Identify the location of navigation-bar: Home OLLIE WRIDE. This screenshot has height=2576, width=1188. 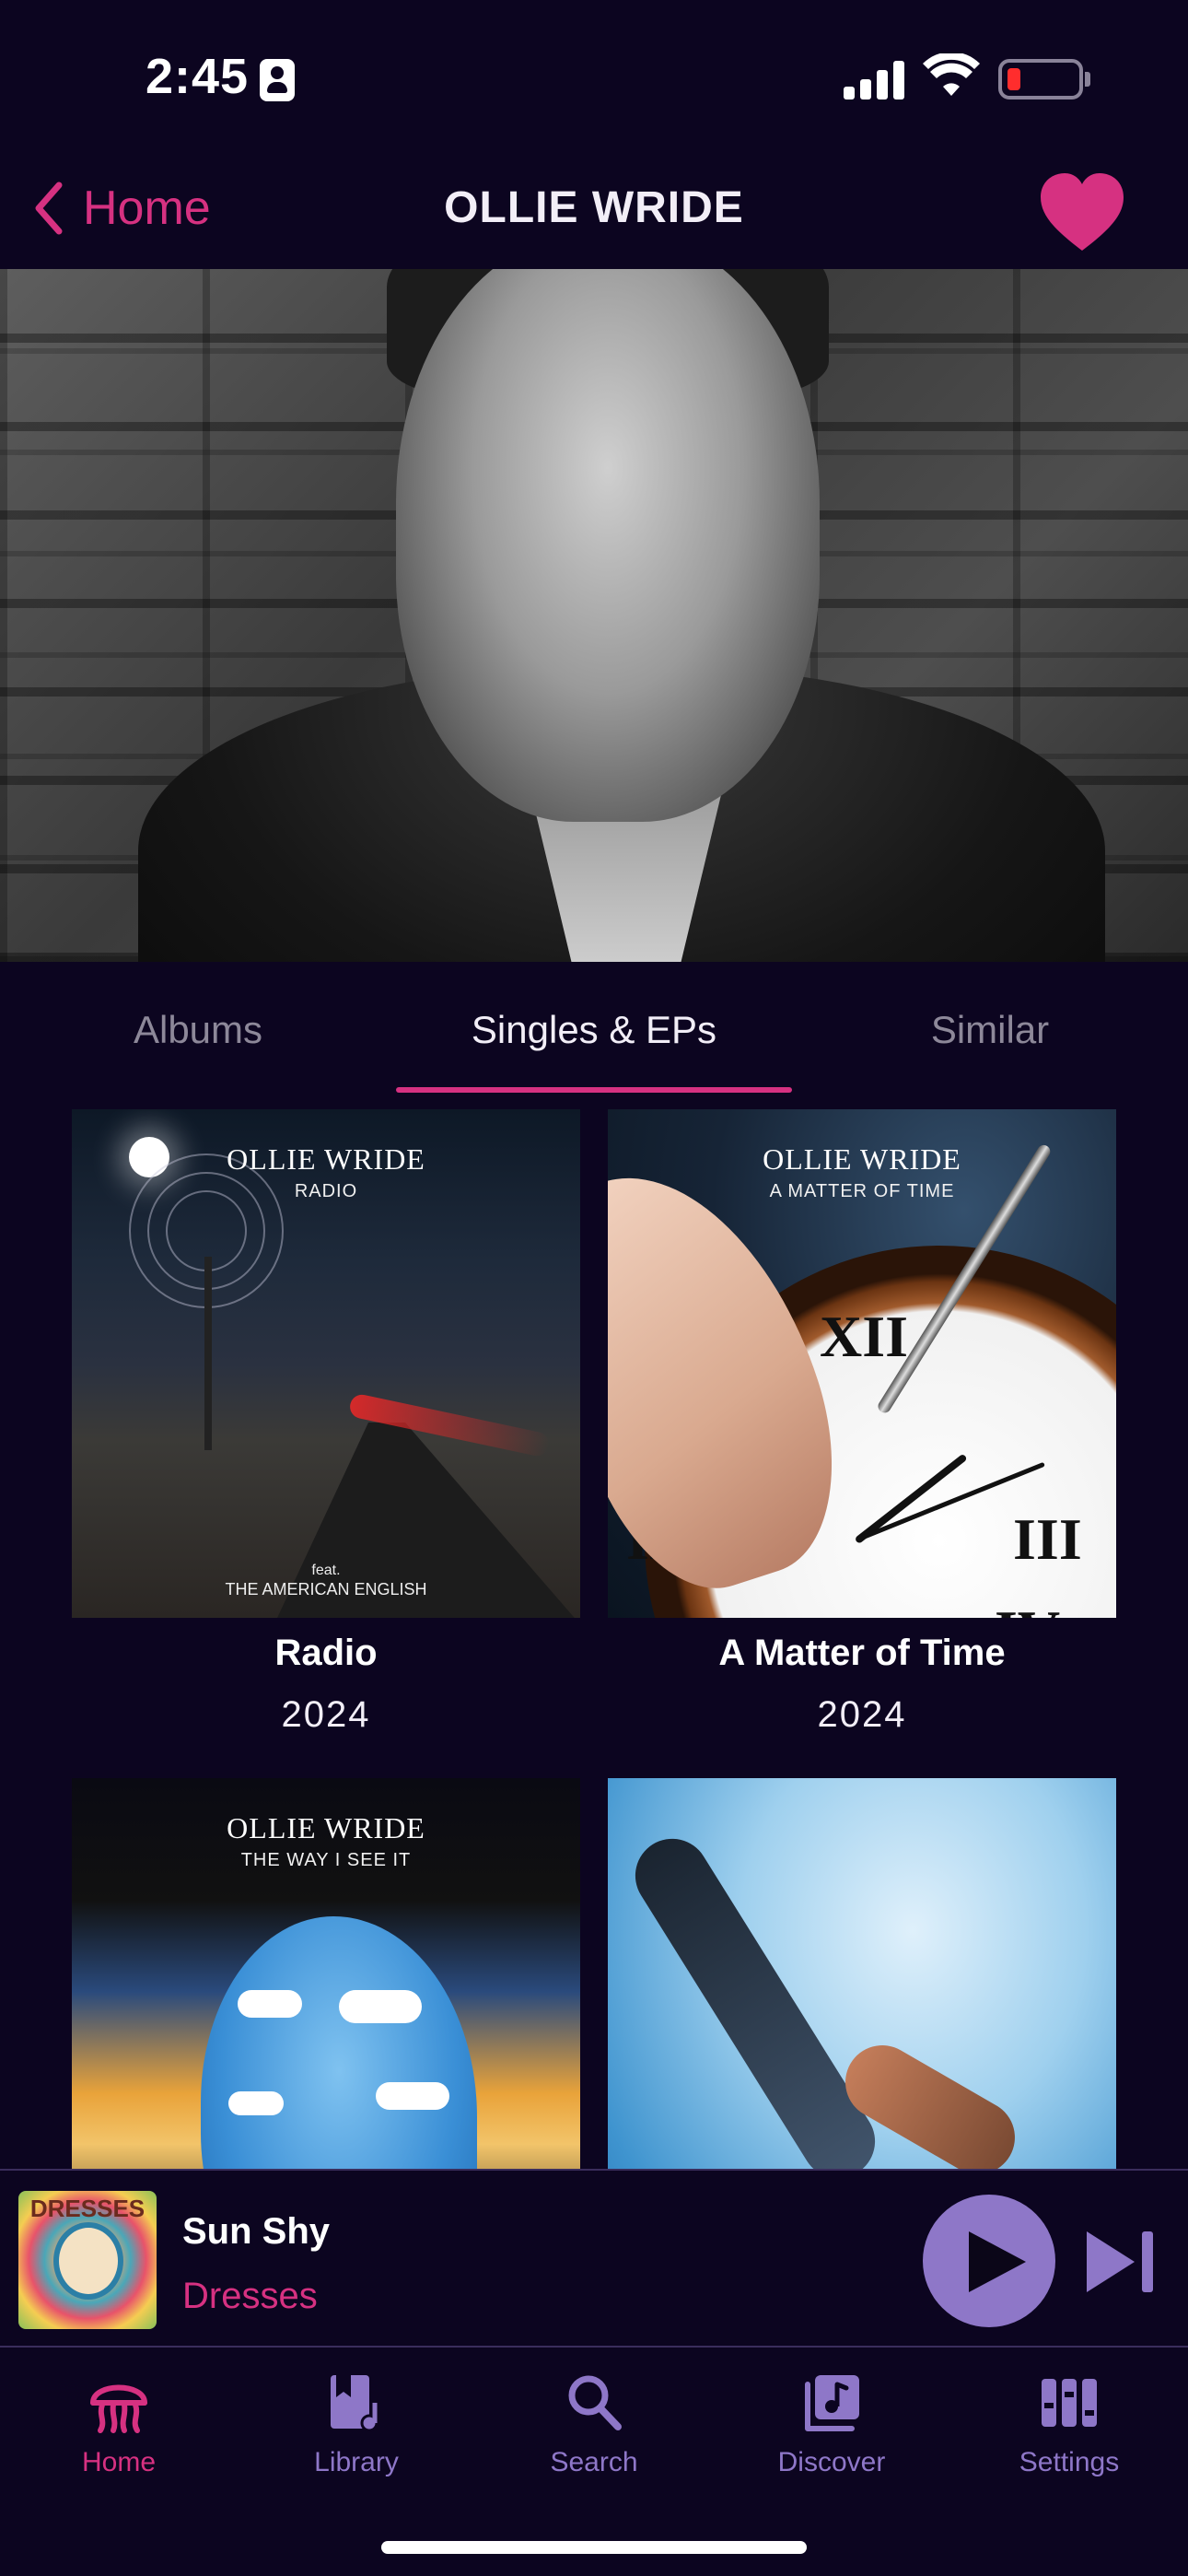
(594, 213).